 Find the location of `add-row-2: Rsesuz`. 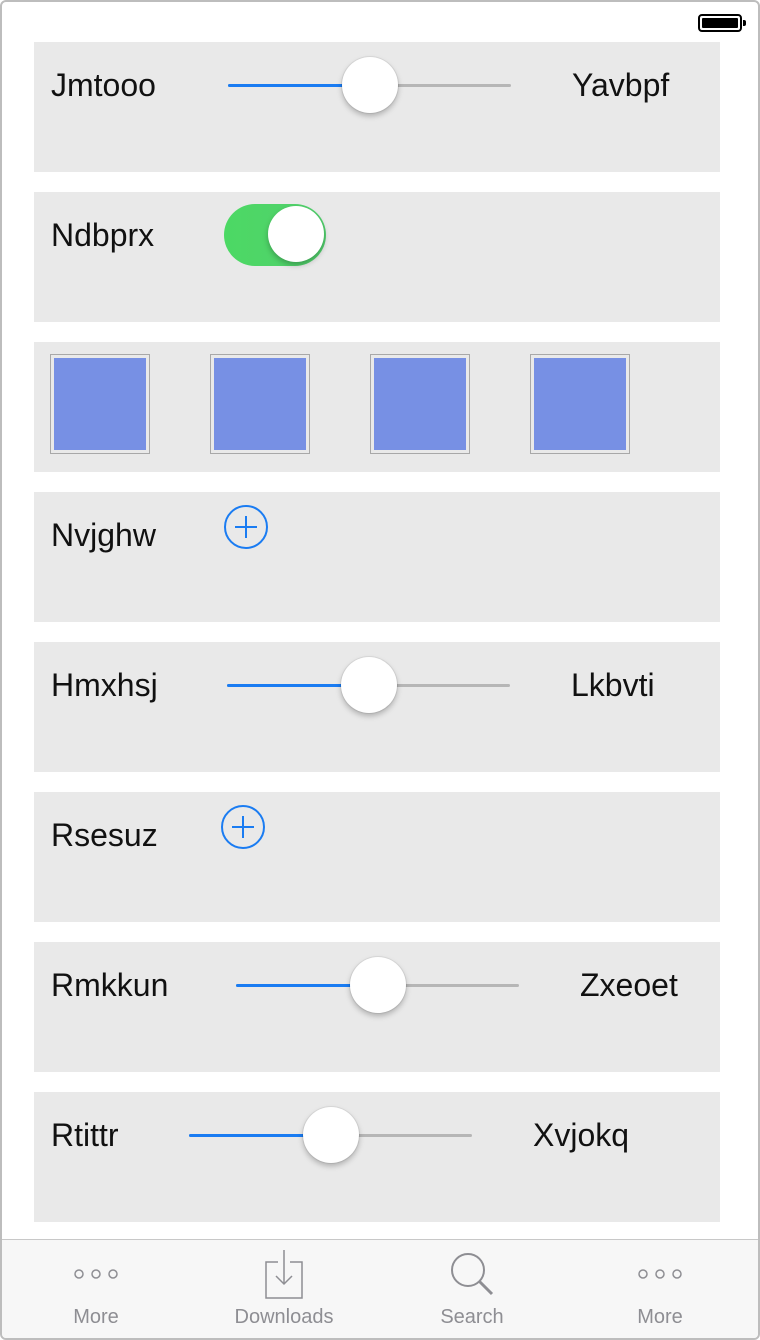

add-row-2: Rsesuz is located at coordinates (377, 857).